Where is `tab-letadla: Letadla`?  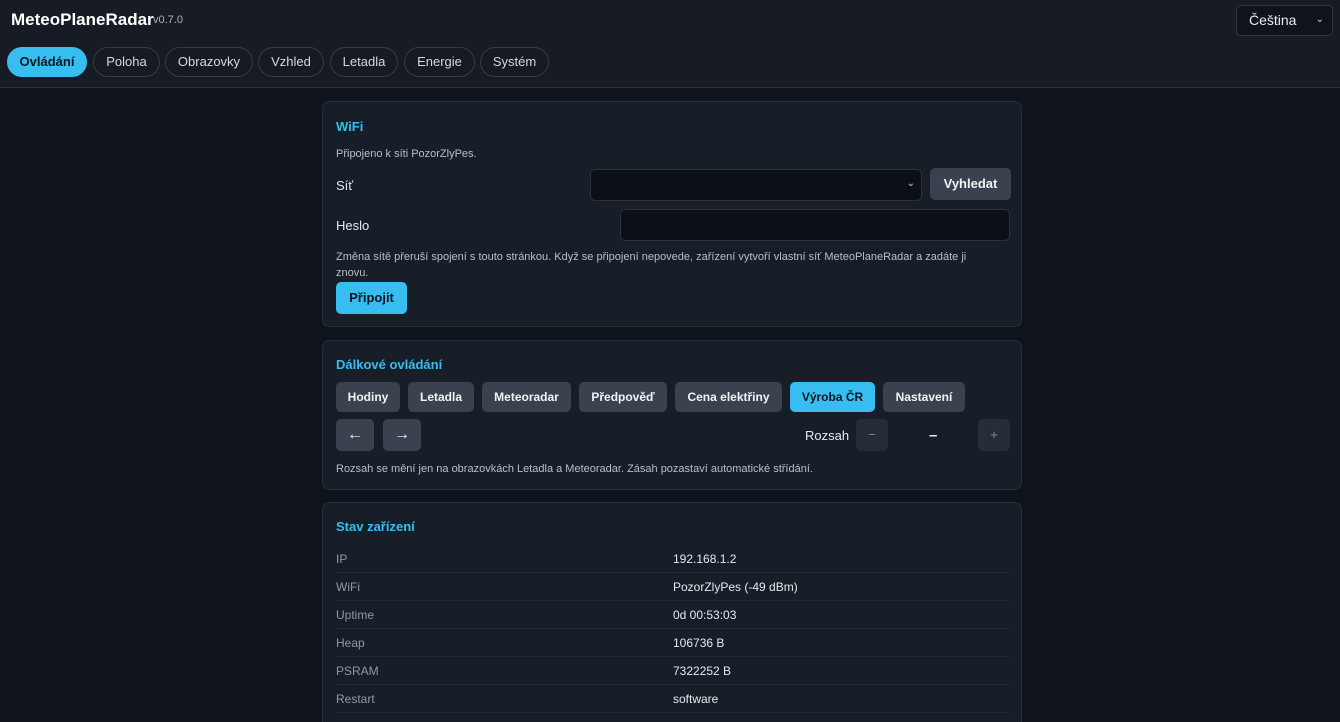
tab-letadla: Letadla is located at coordinates (364, 62).